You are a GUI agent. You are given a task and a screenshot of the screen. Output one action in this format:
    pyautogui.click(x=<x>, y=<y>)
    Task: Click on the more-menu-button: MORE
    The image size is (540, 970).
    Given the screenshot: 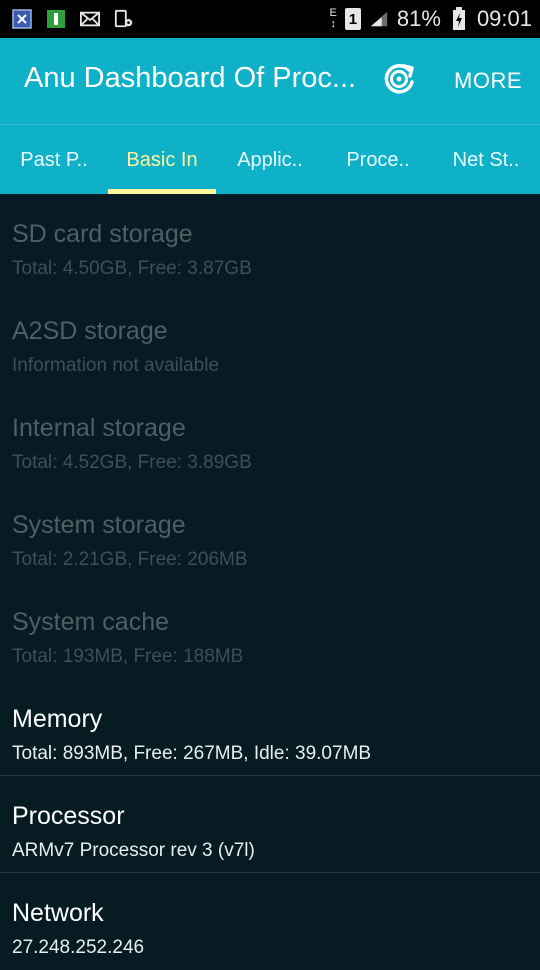 What is the action you would take?
    pyautogui.click(x=488, y=81)
    